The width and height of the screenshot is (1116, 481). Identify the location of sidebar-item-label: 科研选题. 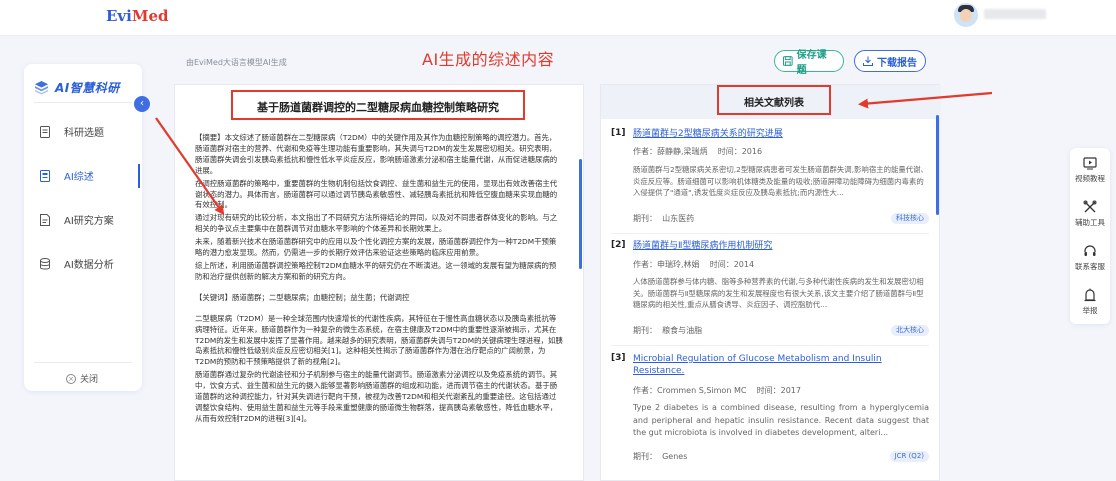
(84, 133).